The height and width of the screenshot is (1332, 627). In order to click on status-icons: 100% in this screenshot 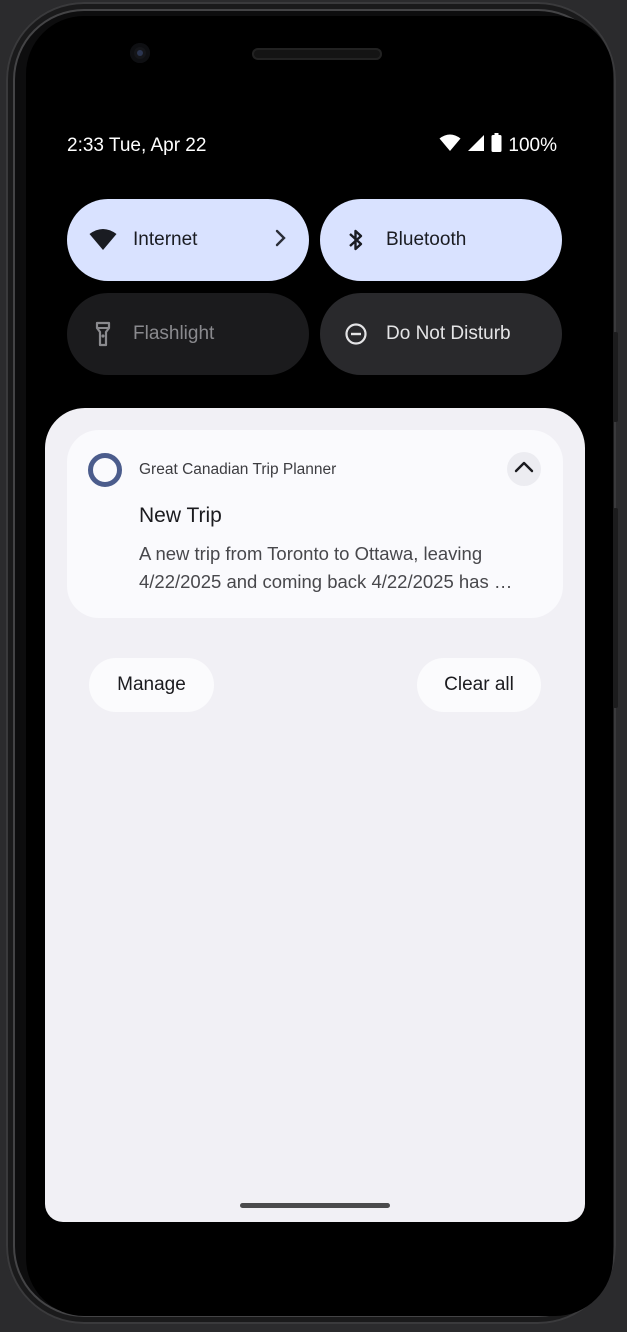, I will do `click(498, 145)`.